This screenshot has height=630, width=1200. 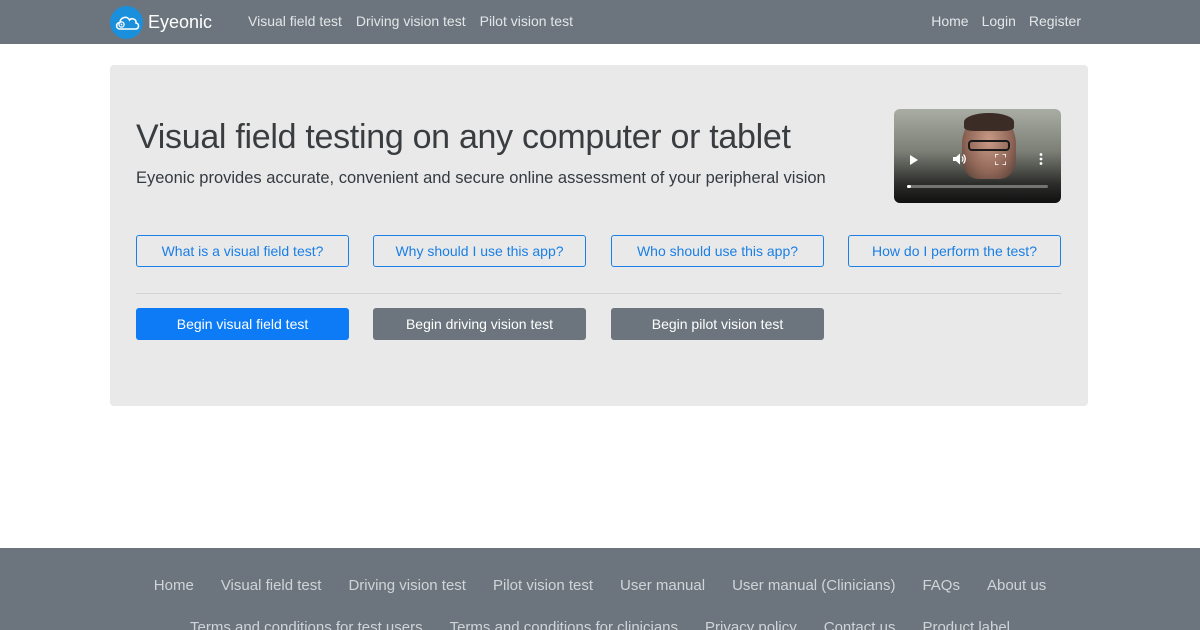 What do you see at coordinates (526, 21) in the screenshot?
I see `nav-link-pilot-vision-test: Pilot vision test` at bounding box center [526, 21].